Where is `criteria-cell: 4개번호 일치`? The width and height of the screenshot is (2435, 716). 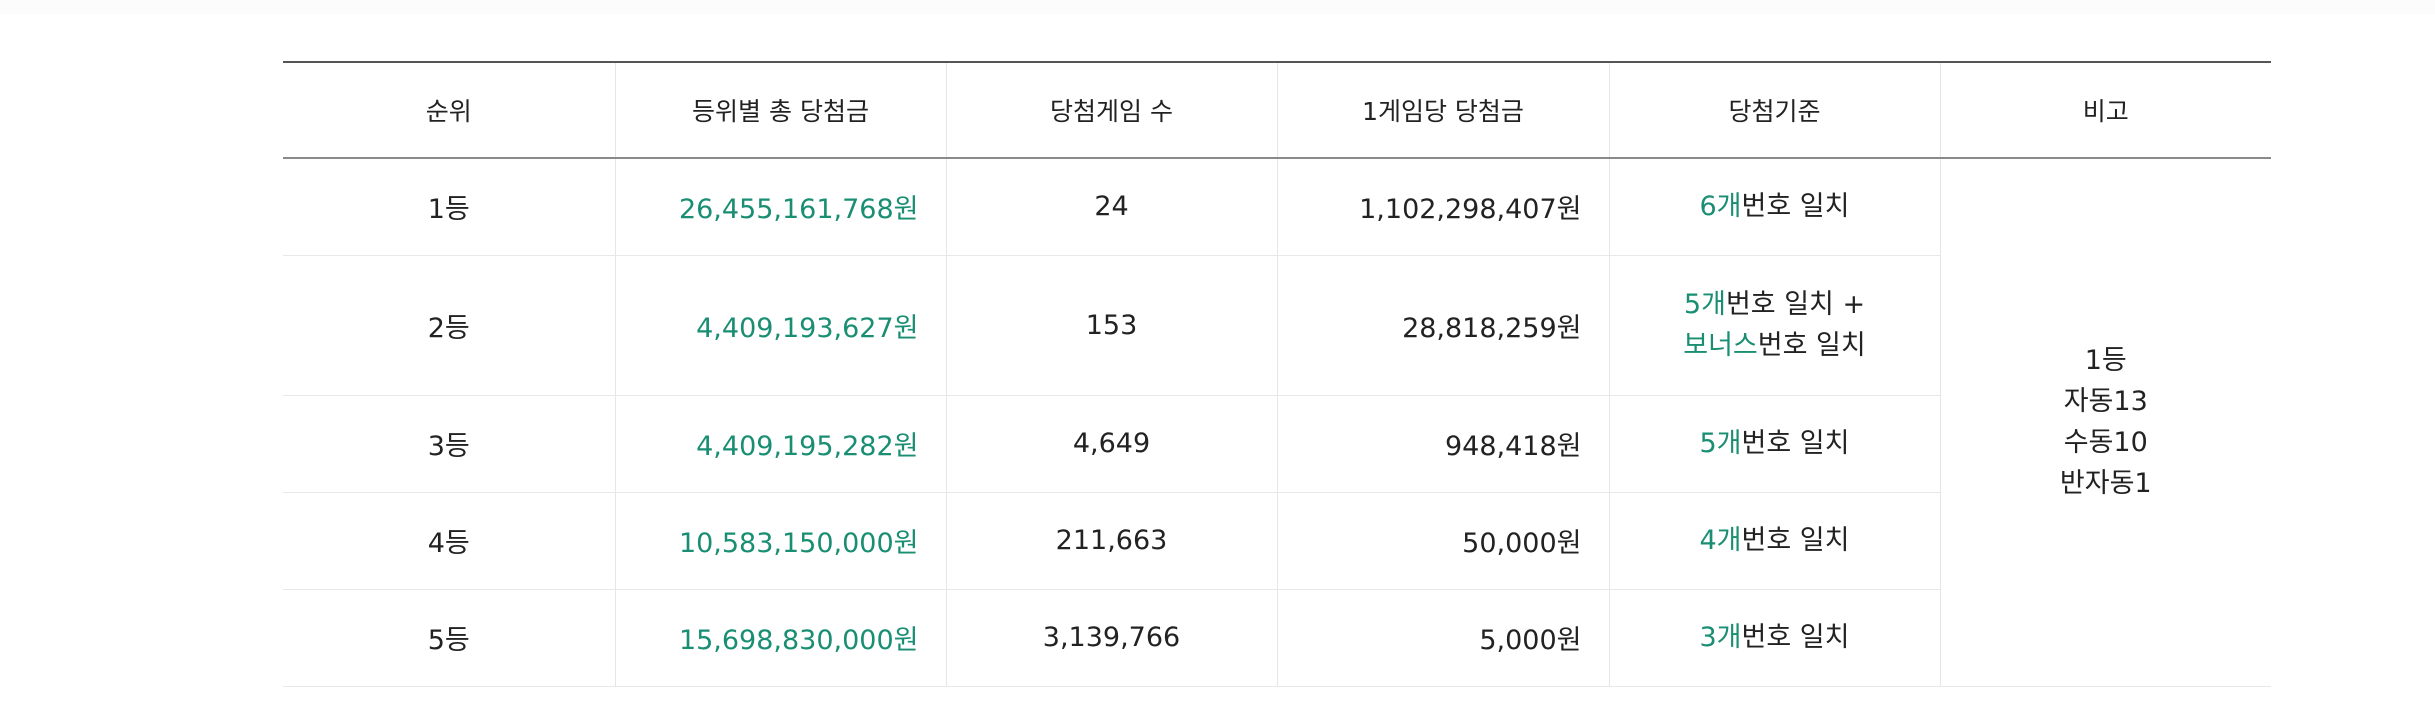 criteria-cell: 4개번호 일치 is located at coordinates (1774, 541).